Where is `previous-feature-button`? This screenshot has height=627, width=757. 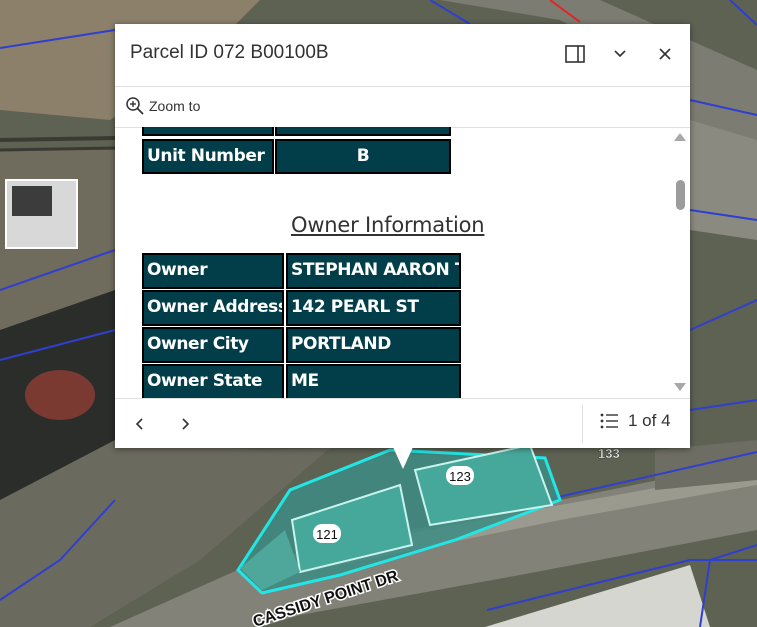 previous-feature-button is located at coordinates (140, 424).